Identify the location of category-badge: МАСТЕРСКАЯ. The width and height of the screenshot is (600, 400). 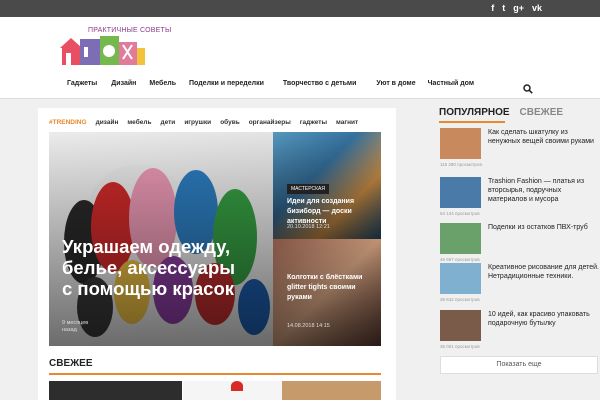
(308, 189).